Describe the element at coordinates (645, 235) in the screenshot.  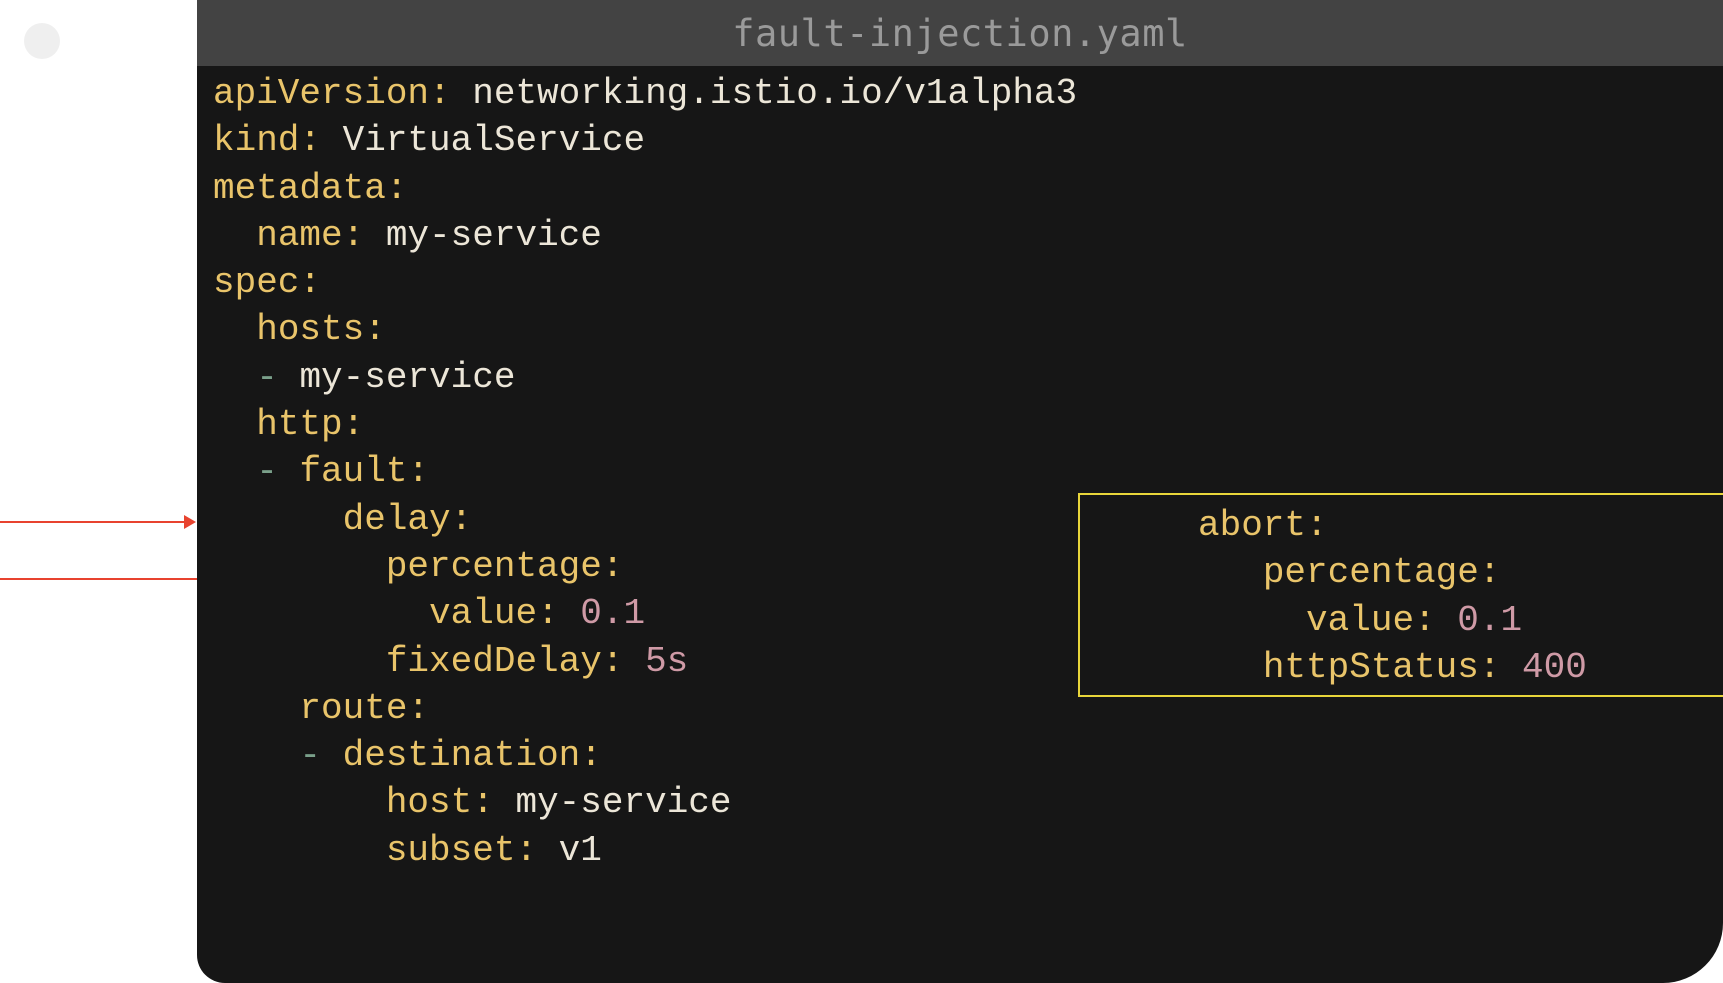
I see `code-line: name: my-service` at that location.